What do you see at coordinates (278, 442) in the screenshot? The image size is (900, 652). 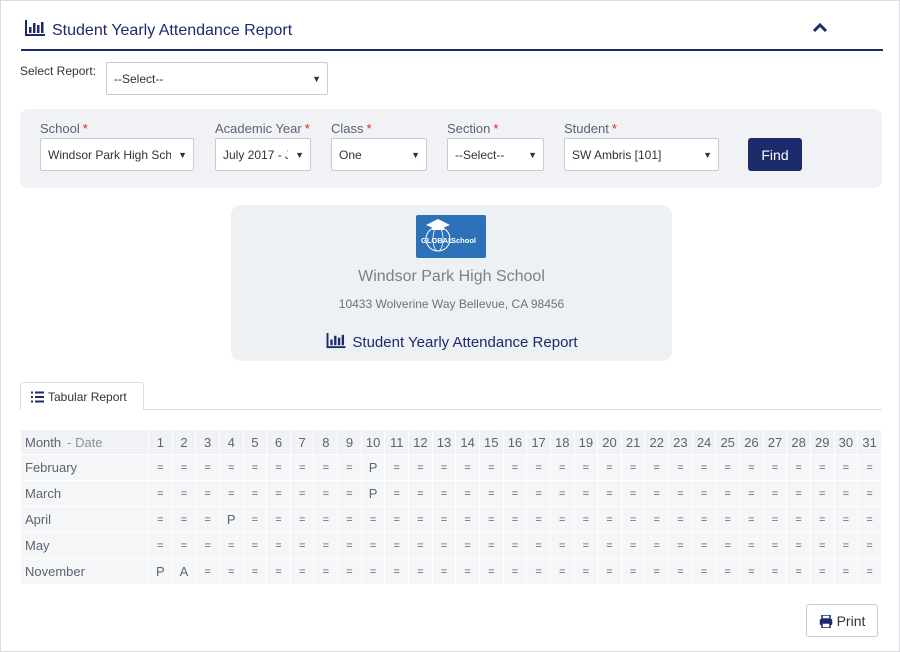 I see `day-header: 6` at bounding box center [278, 442].